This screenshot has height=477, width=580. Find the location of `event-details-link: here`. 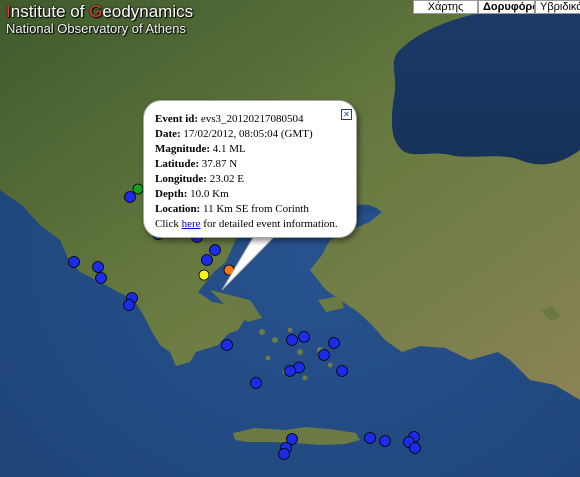

event-details-link: here is located at coordinates (191, 224).